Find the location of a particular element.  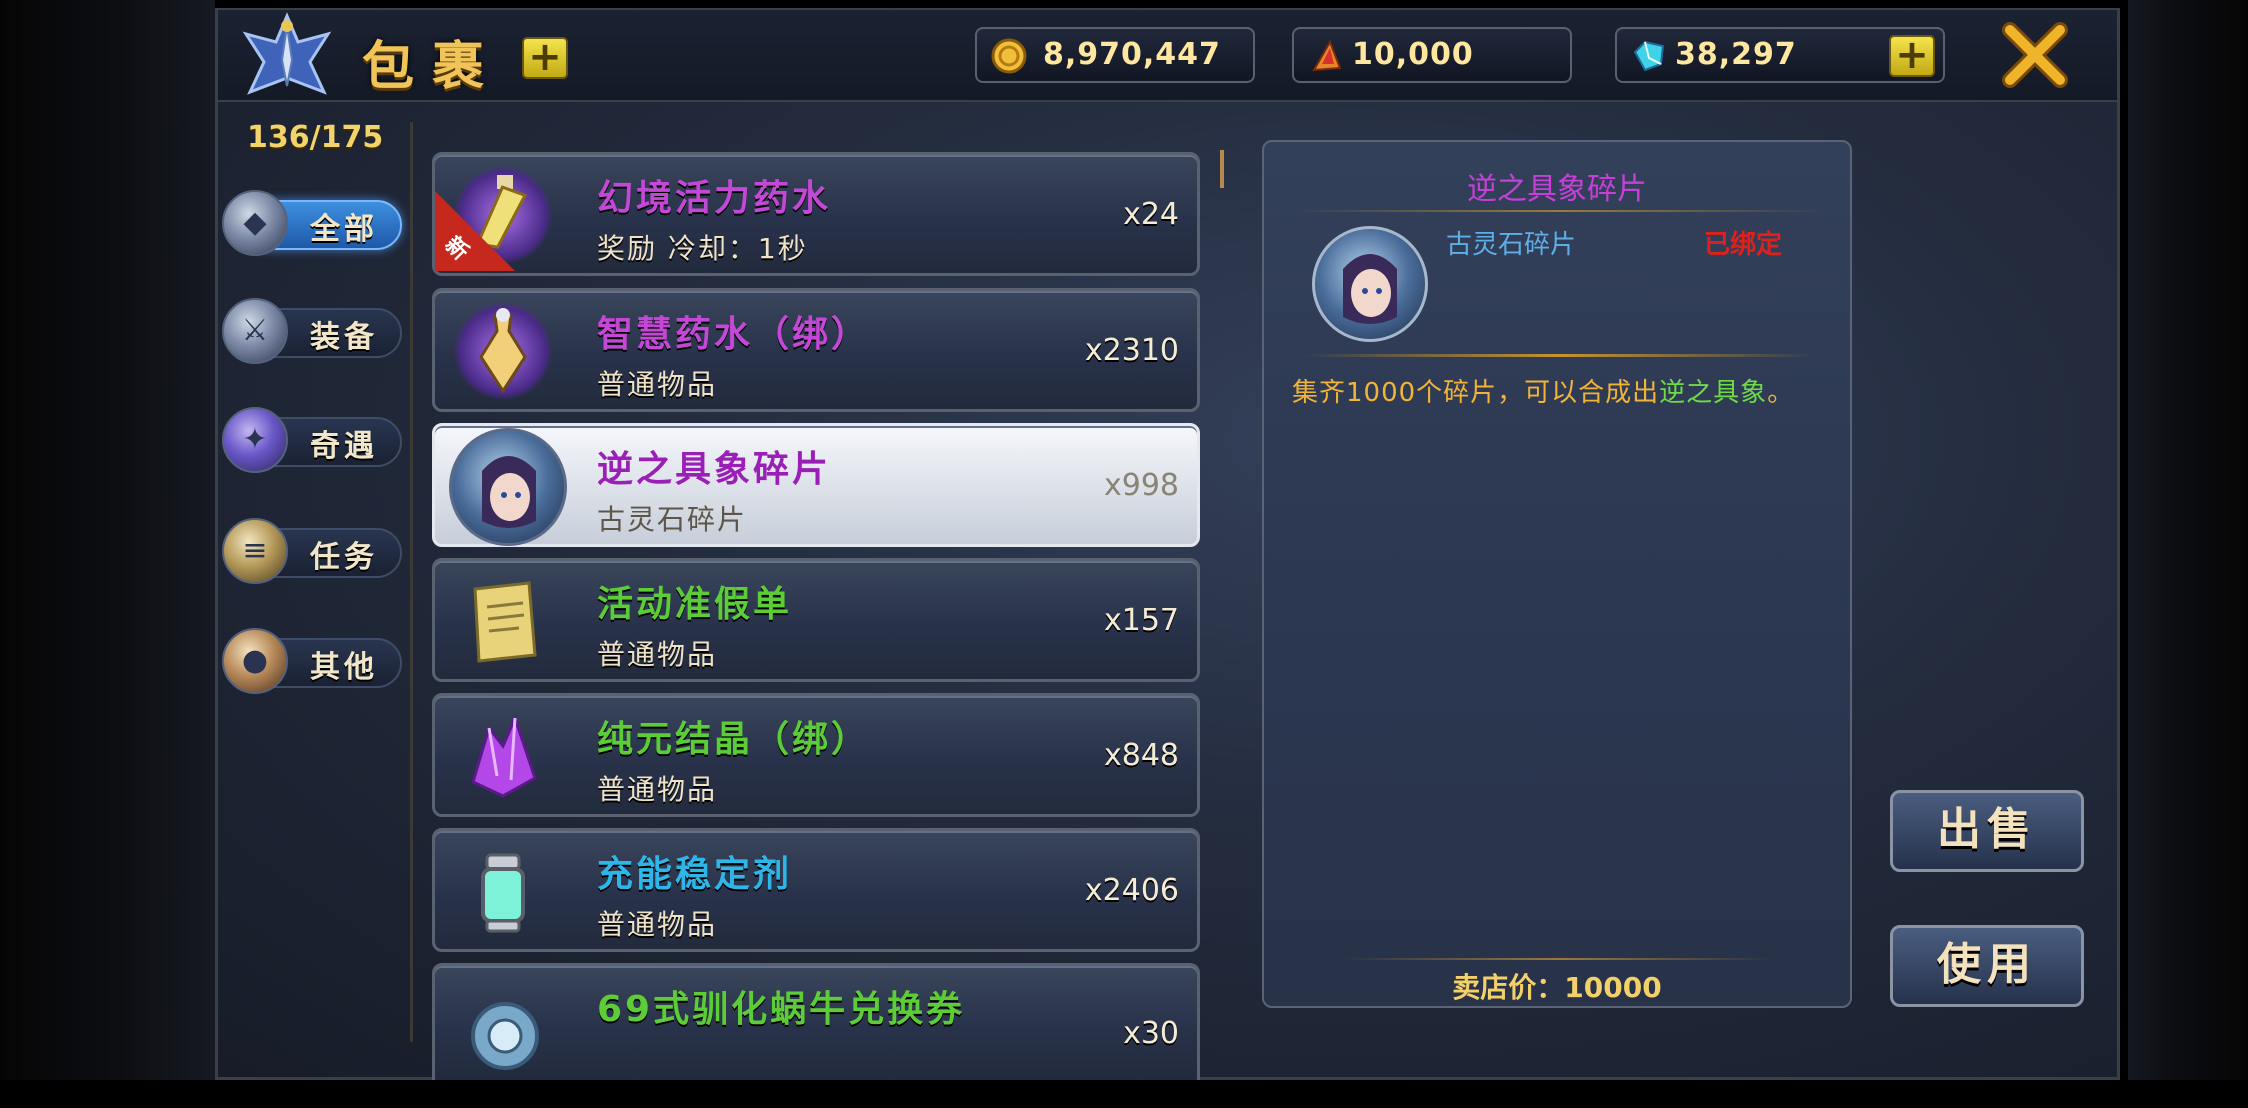

sidebar-divider is located at coordinates (411, 582).